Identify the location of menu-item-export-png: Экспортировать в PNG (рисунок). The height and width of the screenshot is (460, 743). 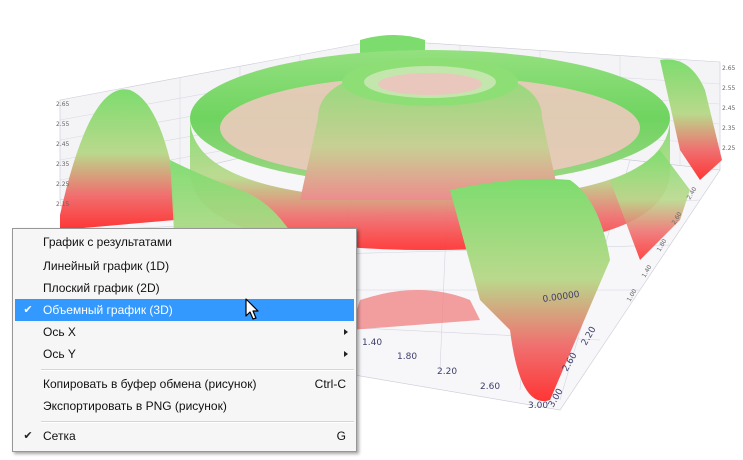
(184, 406).